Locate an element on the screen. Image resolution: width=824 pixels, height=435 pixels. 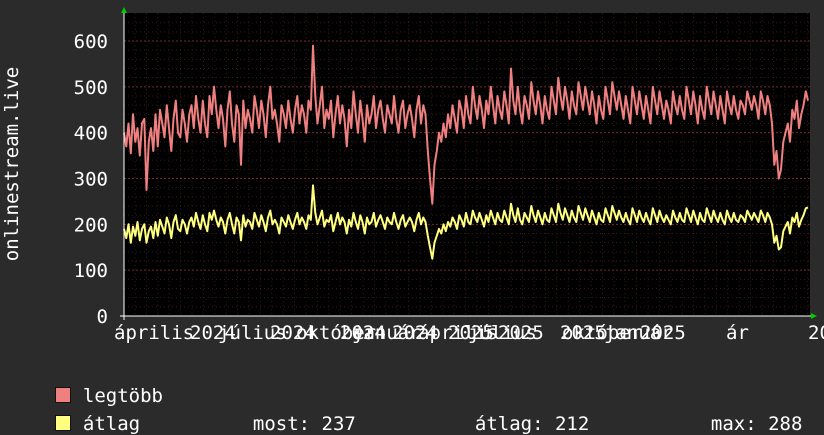
x-axis-arrow is located at coordinates (814, 316).